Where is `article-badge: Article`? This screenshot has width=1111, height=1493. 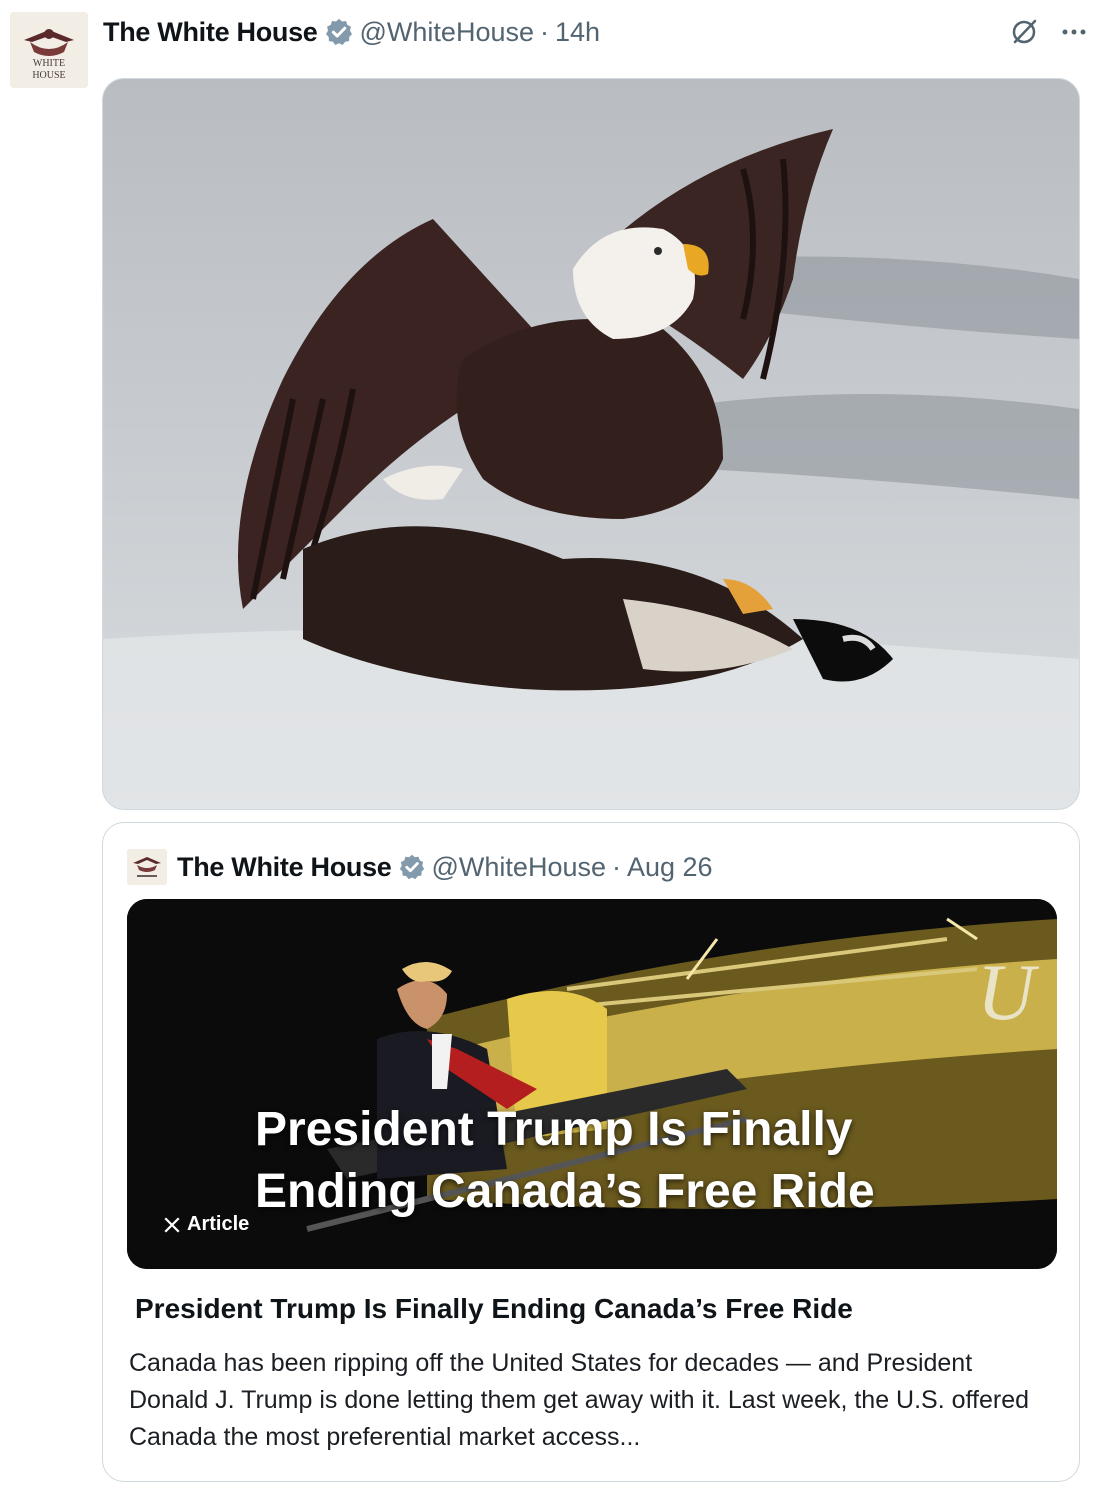
article-badge: Article is located at coordinates (206, 1224).